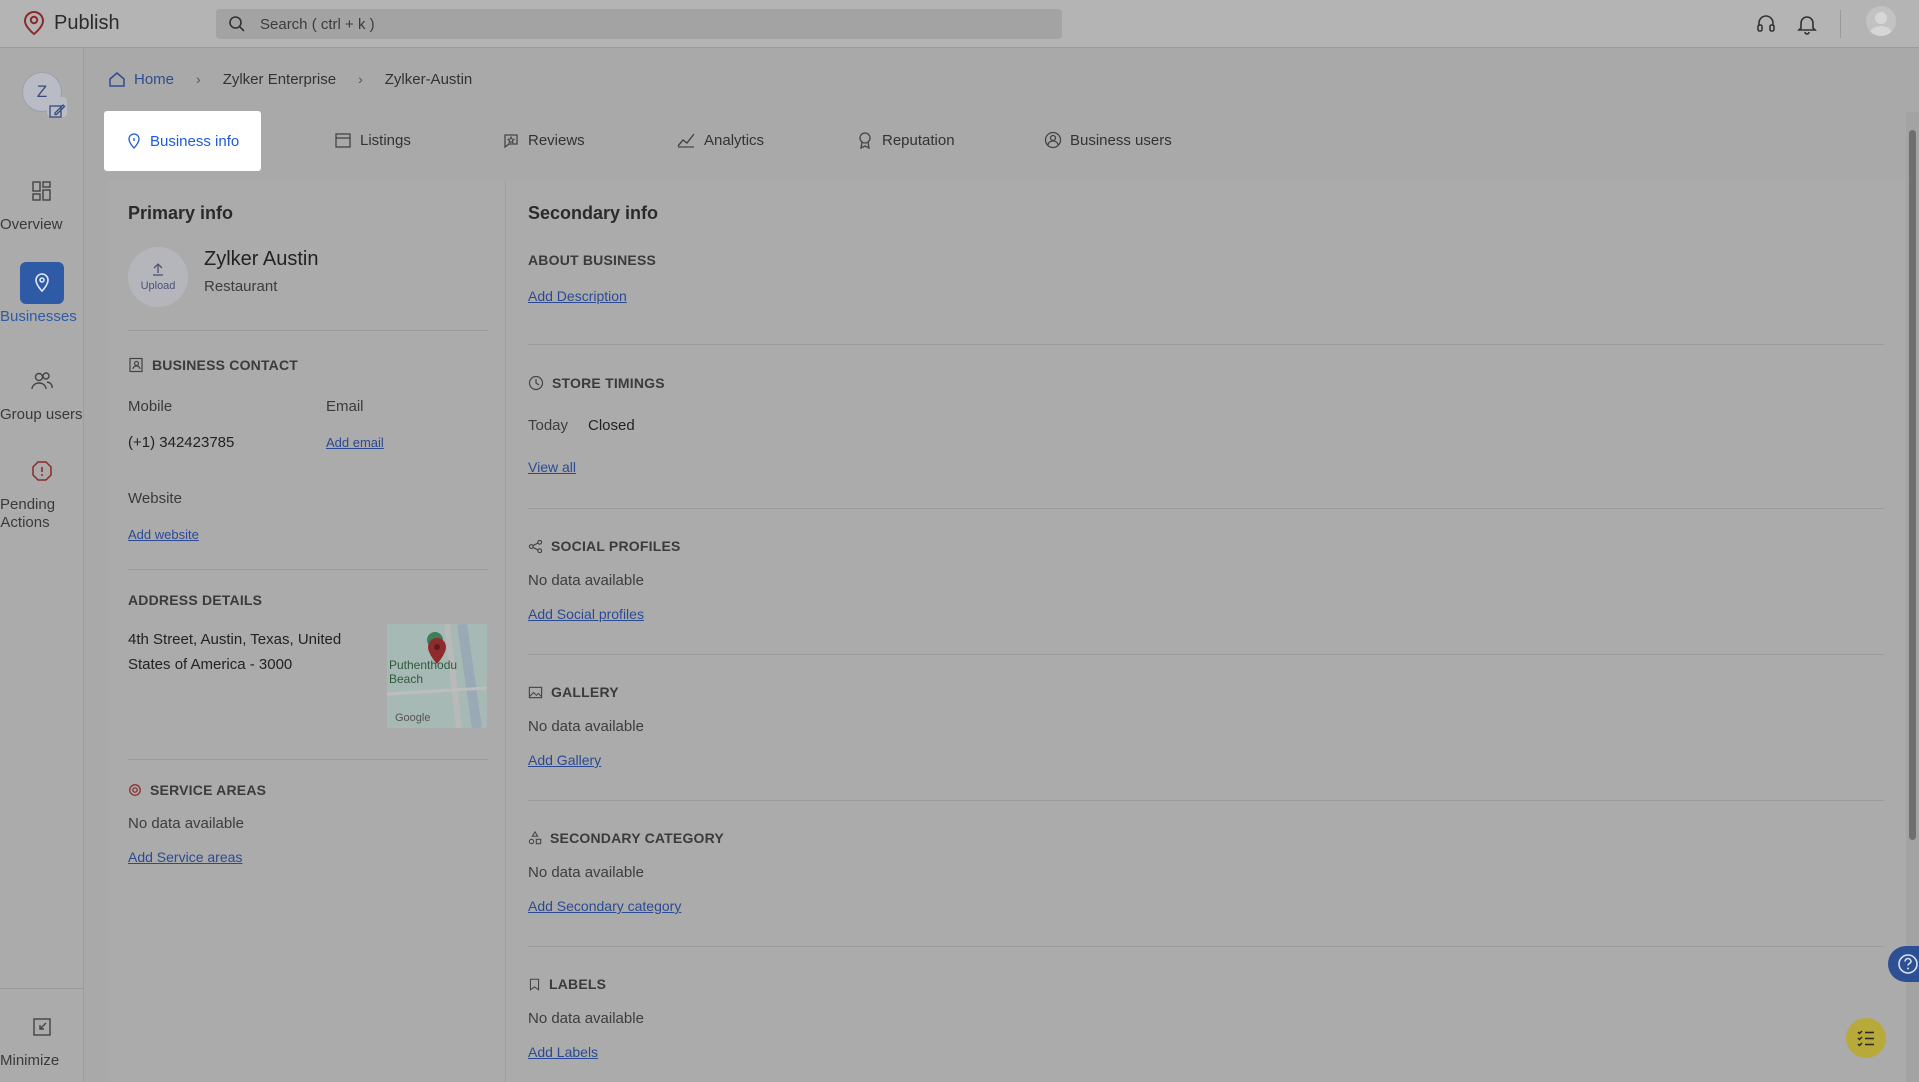  Describe the element at coordinates (586, 580) in the screenshot. I see `social-profiles-empty: No data available` at that location.